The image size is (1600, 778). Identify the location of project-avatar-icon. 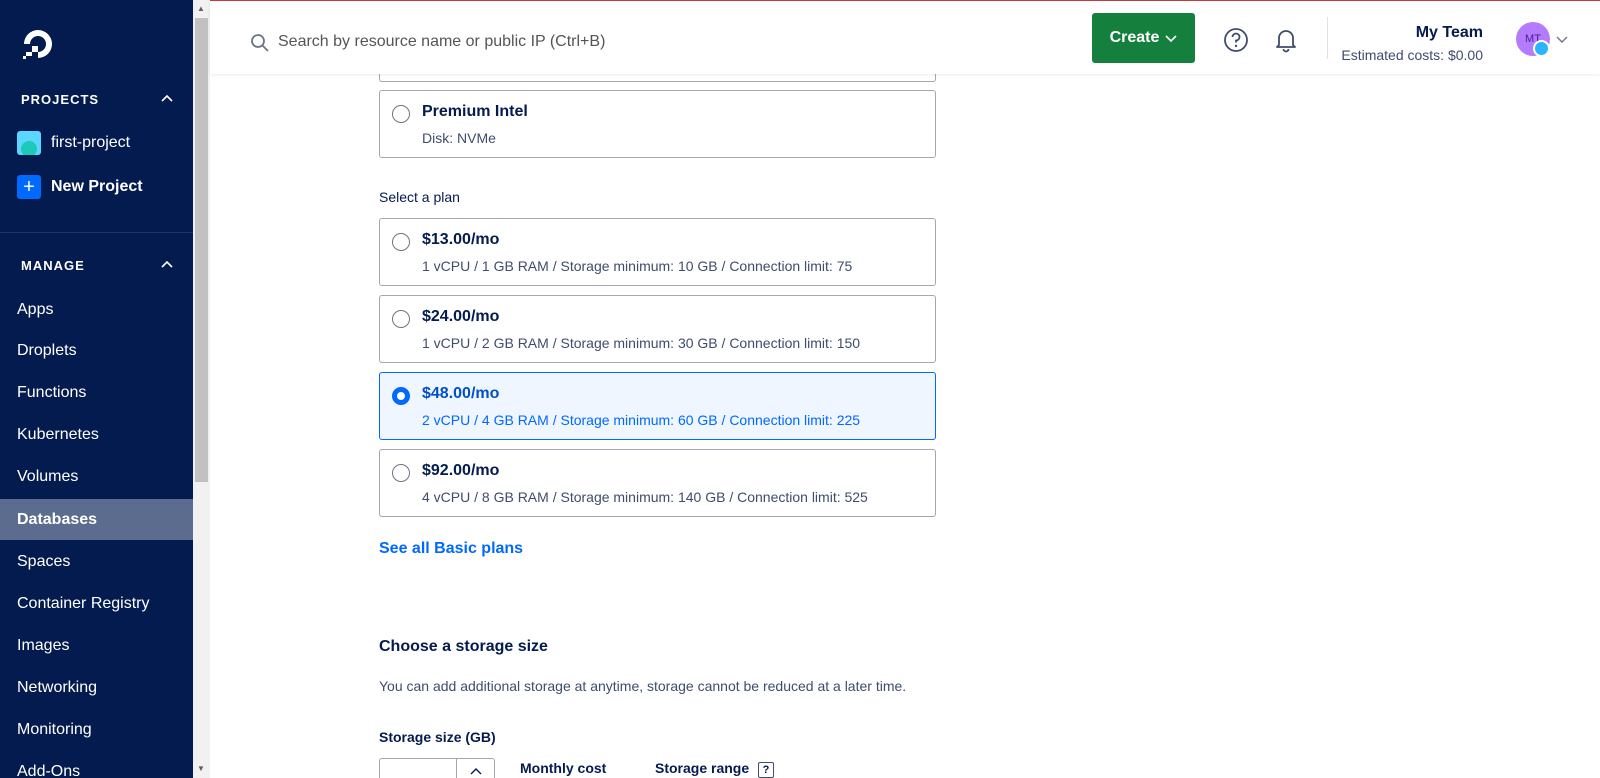
(29, 143).